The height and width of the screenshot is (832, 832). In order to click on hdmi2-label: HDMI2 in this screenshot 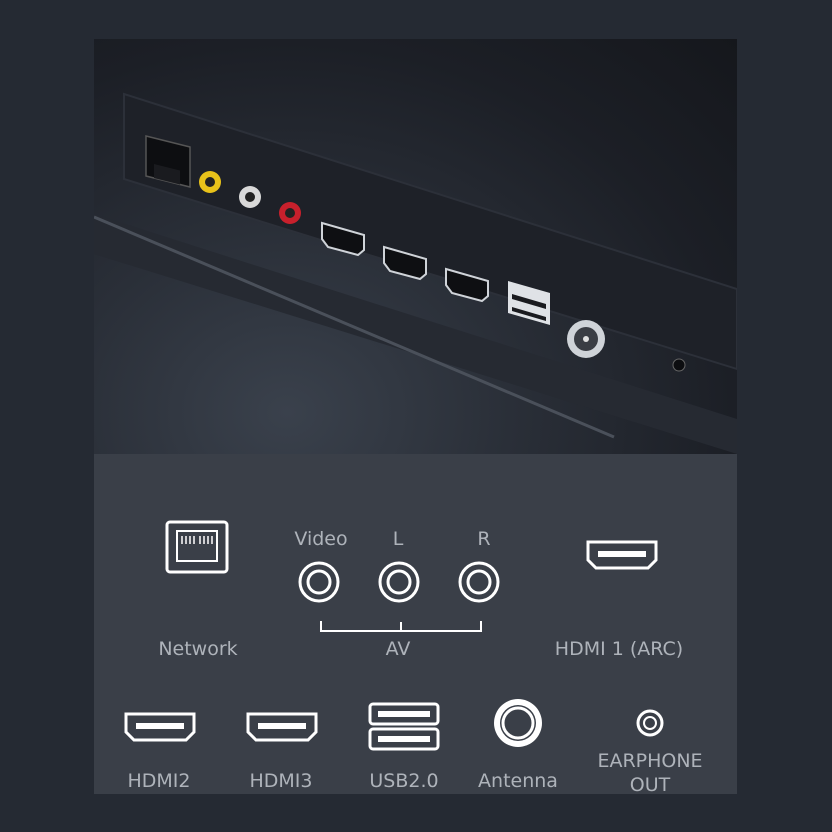, I will do `click(159, 781)`.